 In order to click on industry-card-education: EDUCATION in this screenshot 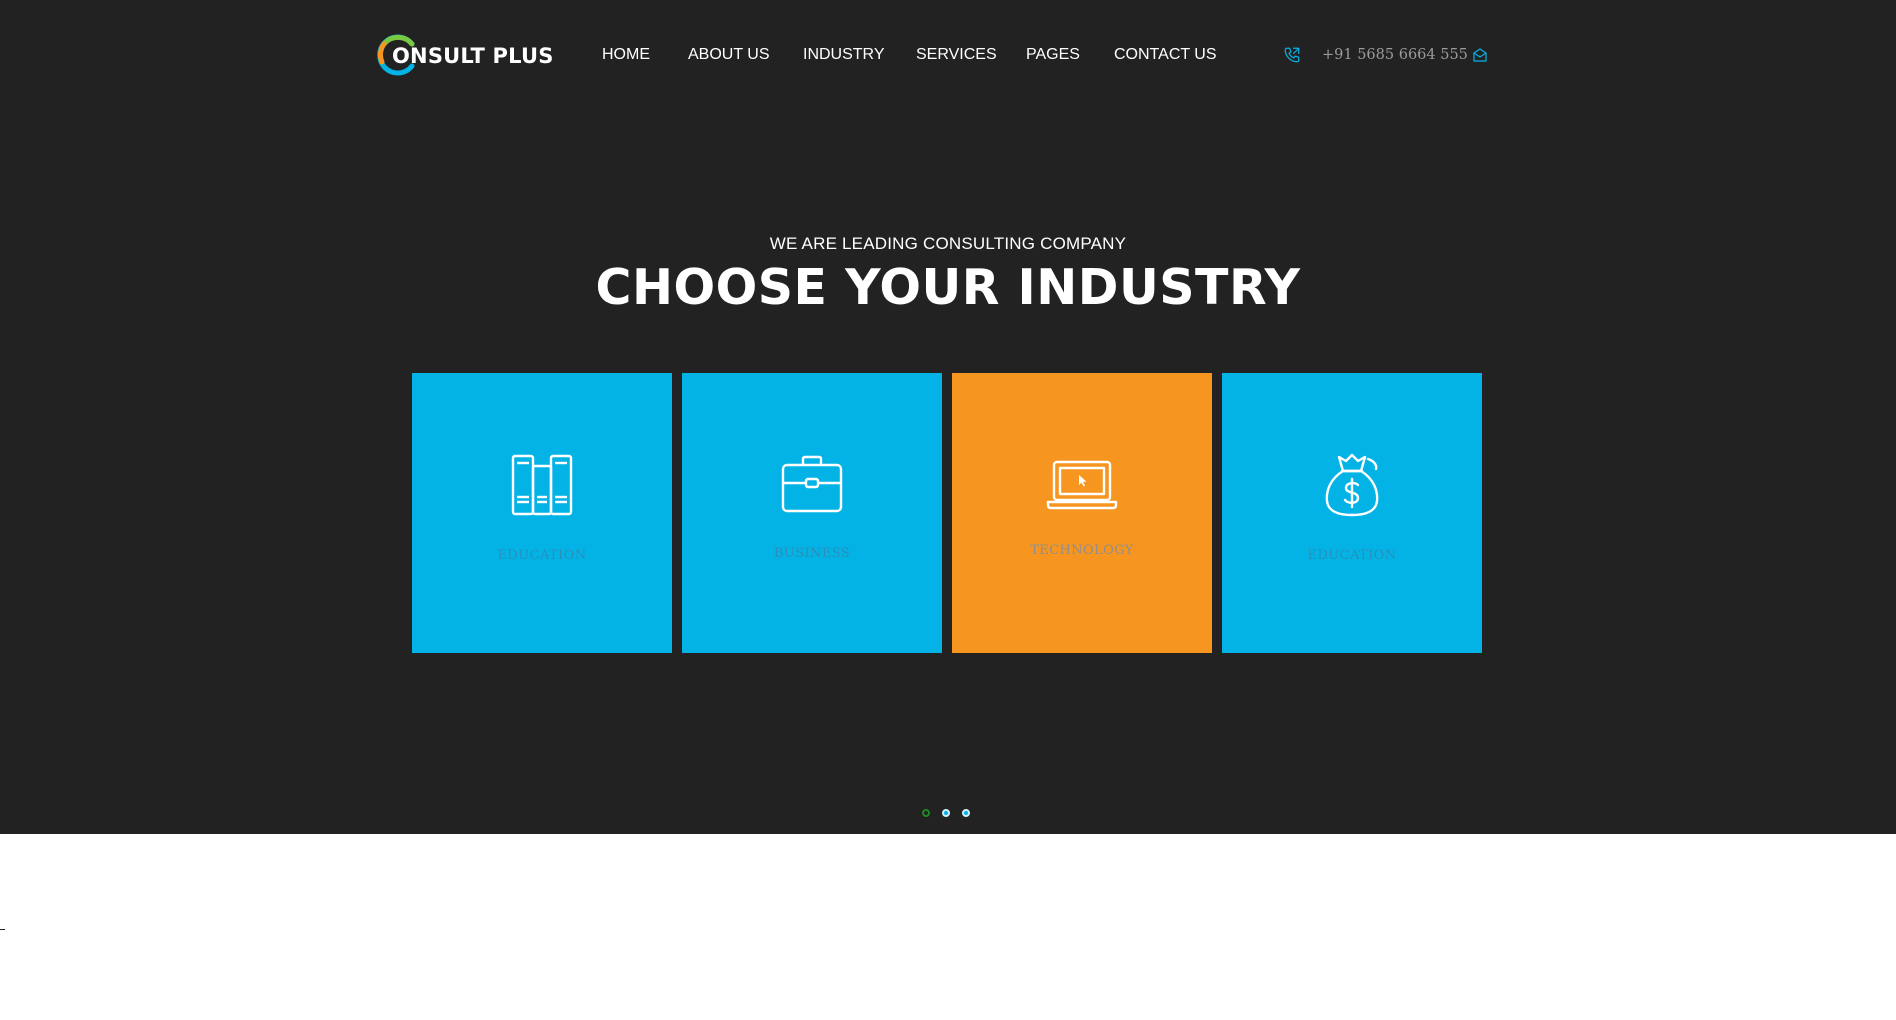, I will do `click(542, 513)`.